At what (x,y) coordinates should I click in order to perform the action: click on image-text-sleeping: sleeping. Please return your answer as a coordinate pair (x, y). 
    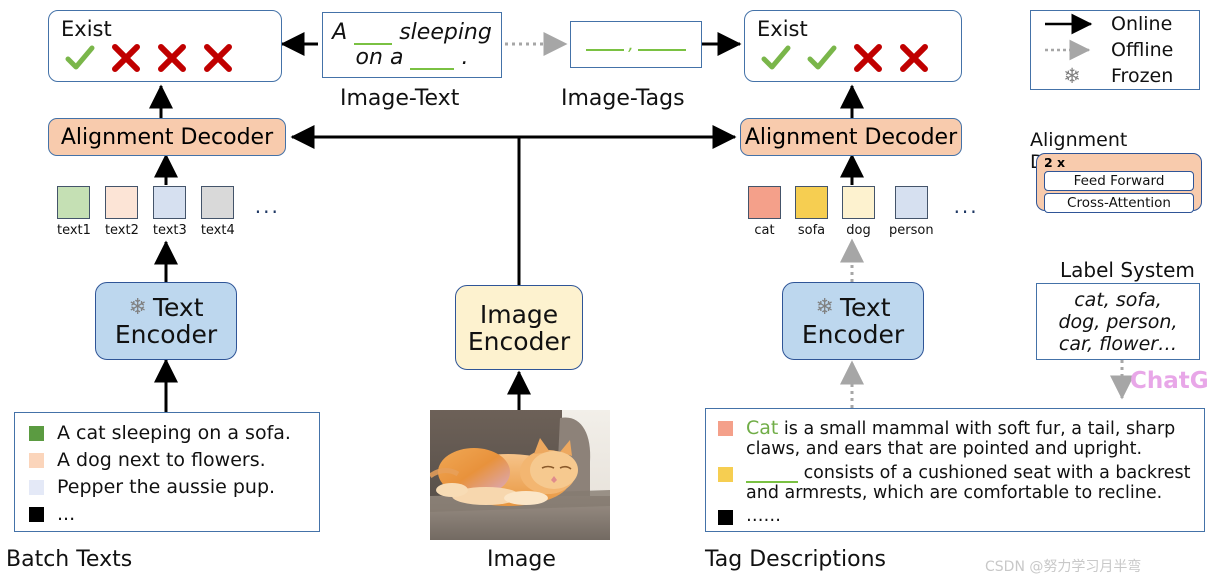
    Looking at the image, I should click on (445, 32).